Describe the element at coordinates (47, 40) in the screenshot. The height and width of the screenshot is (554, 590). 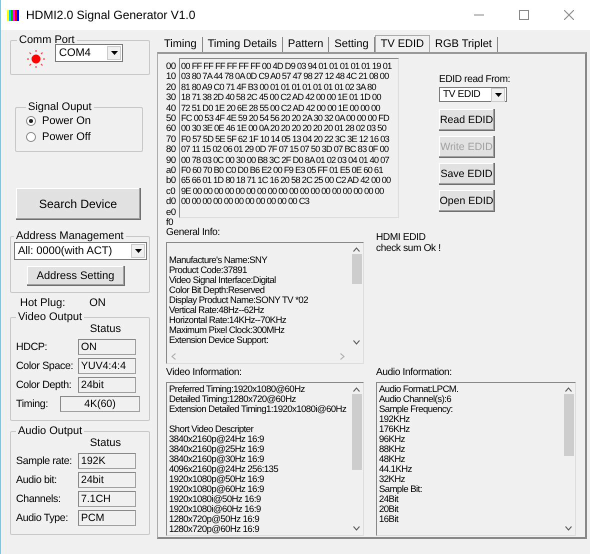
I see `group-title: Comm Port` at that location.